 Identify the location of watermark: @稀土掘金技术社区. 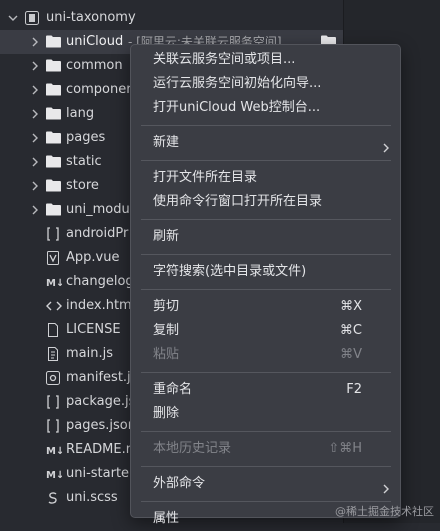
(384, 511).